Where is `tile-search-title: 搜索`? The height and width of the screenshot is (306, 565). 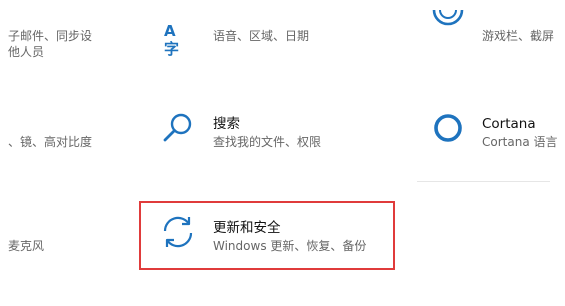 tile-search-title: 搜索 is located at coordinates (226, 124).